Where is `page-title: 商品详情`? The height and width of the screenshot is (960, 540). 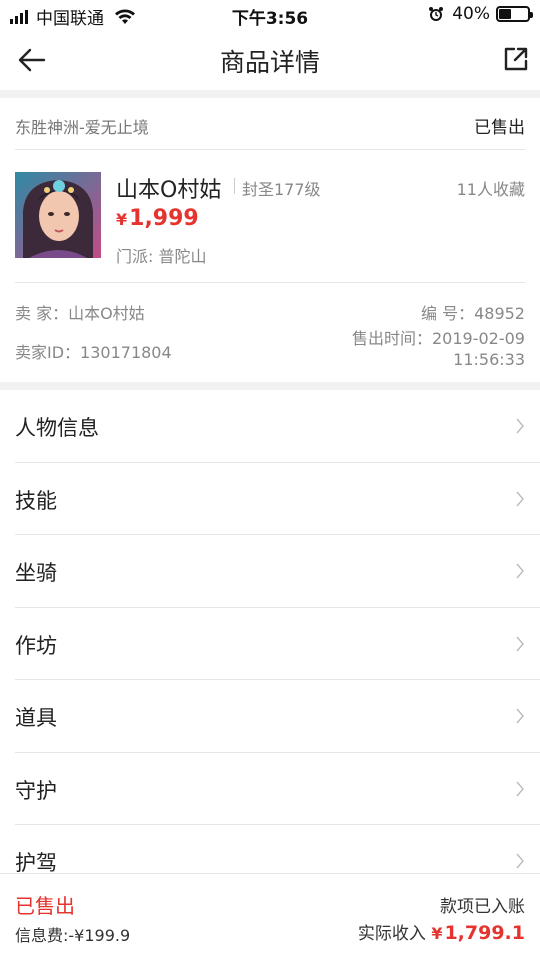 page-title: 商品详情 is located at coordinates (269, 62).